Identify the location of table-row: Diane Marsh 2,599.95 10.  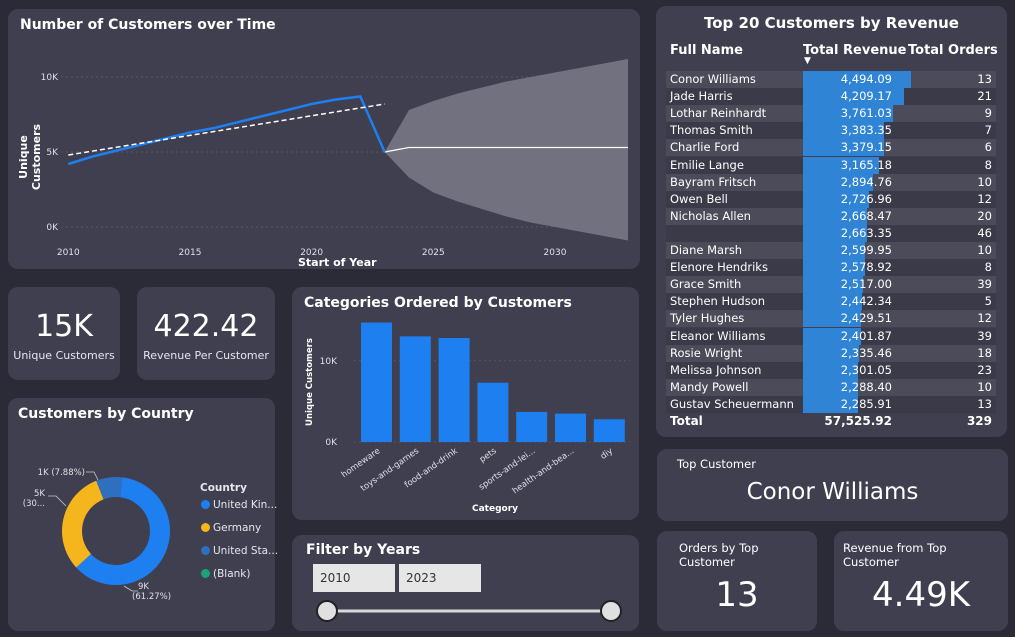
(831, 250).